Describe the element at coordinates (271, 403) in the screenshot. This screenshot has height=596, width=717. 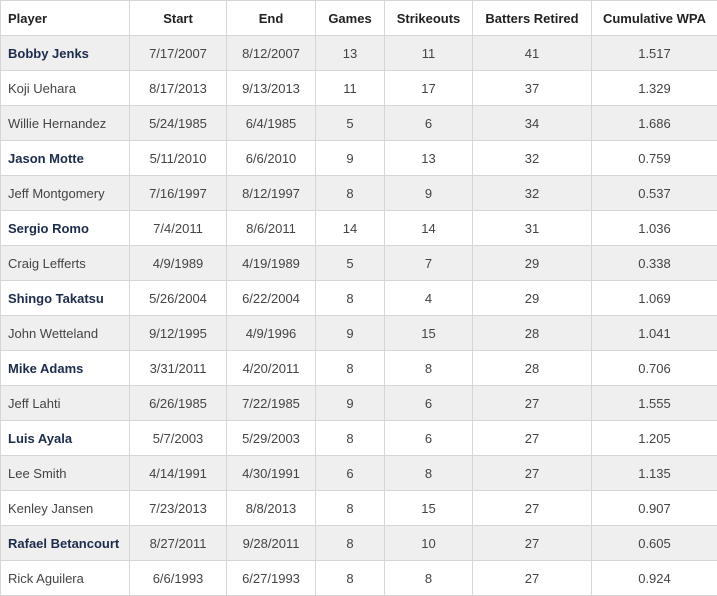
I see `end-date-cell: 7/22/1985` at that location.